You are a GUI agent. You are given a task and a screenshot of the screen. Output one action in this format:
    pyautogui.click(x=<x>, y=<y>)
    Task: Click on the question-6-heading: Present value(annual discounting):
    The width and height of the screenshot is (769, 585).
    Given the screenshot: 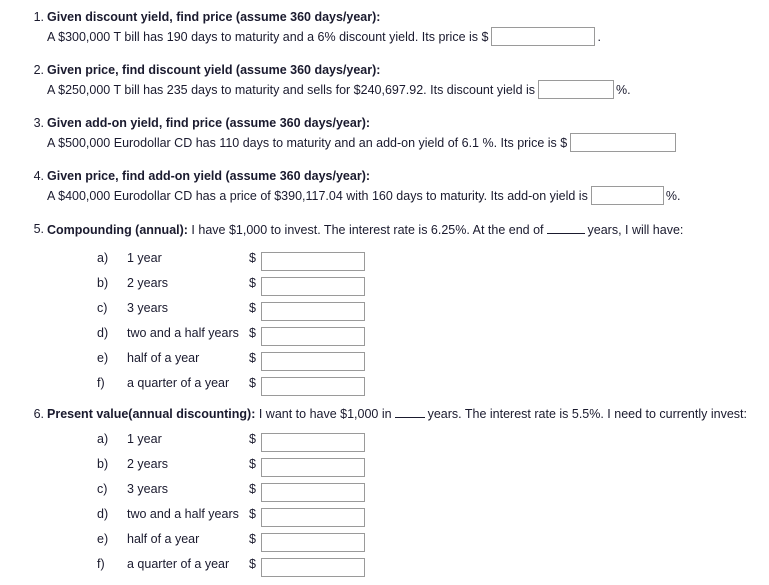 What is the action you would take?
    pyautogui.click(x=151, y=414)
    